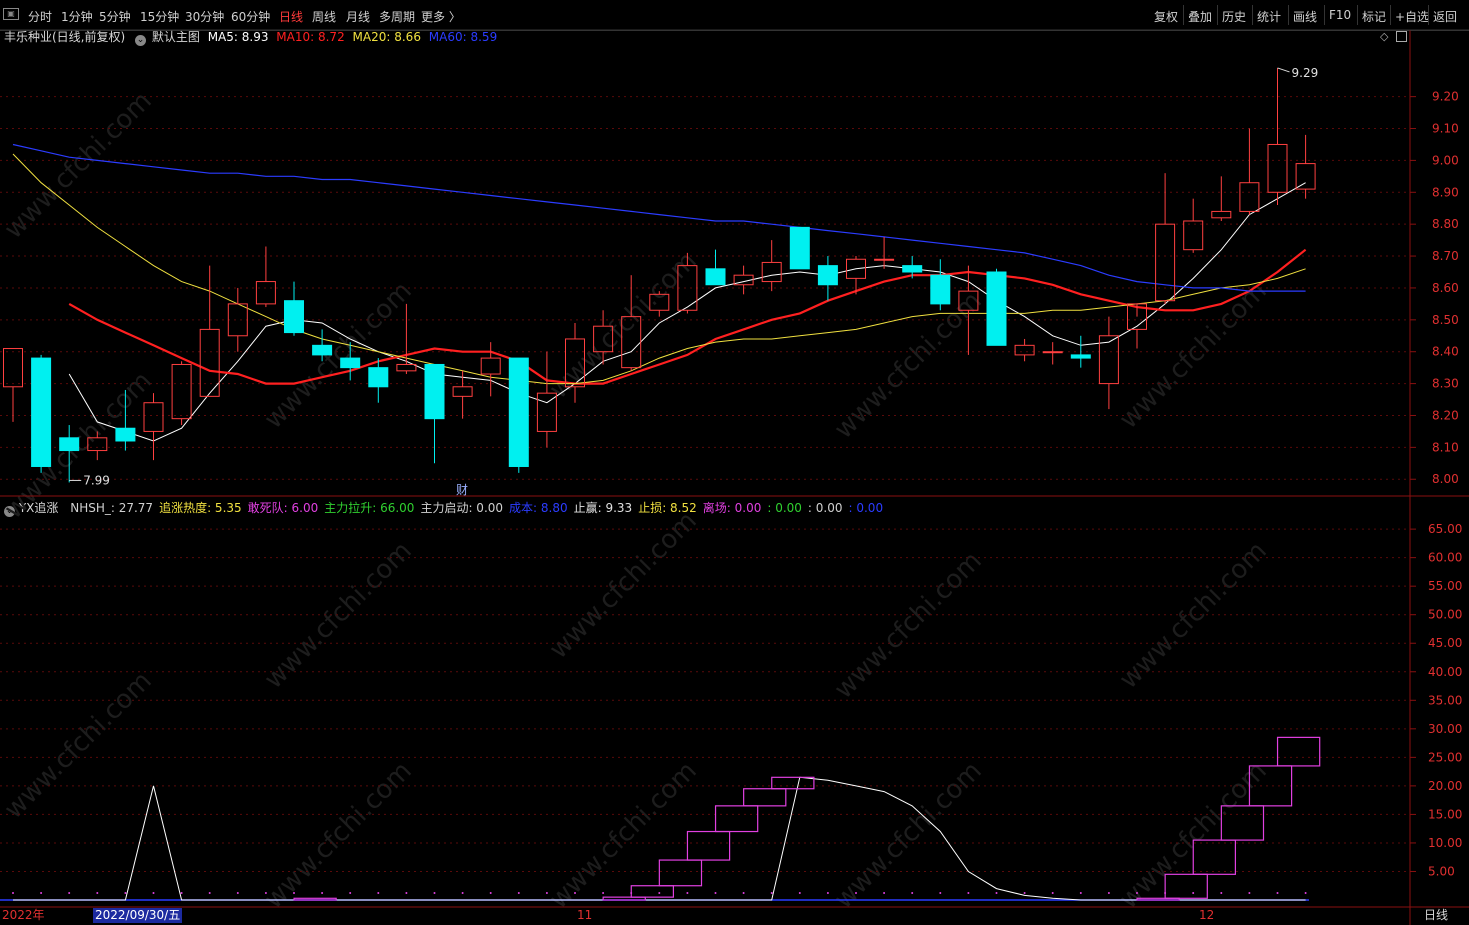 The image size is (1469, 925). I want to click on indicator-tick-label: 20.00, so click(1445, 786).